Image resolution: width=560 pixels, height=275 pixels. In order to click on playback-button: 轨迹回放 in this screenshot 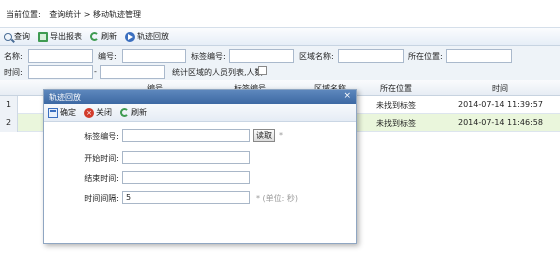, I will do `click(147, 36)`.